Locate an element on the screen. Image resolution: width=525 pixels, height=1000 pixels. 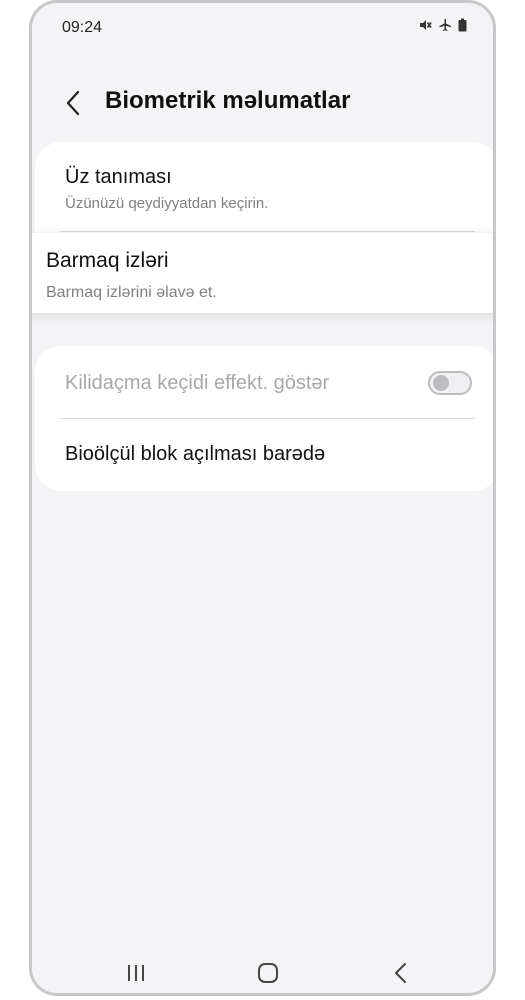
back-button is located at coordinates (73, 103).